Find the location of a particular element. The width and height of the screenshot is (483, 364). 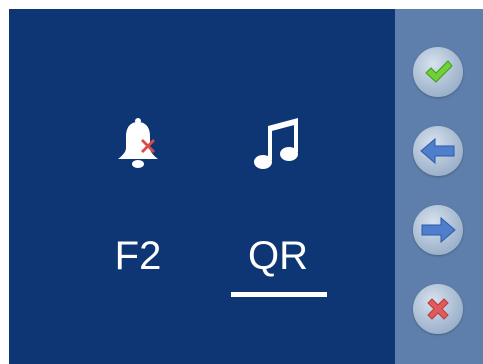

option-qr: QR is located at coordinates (278, 219).